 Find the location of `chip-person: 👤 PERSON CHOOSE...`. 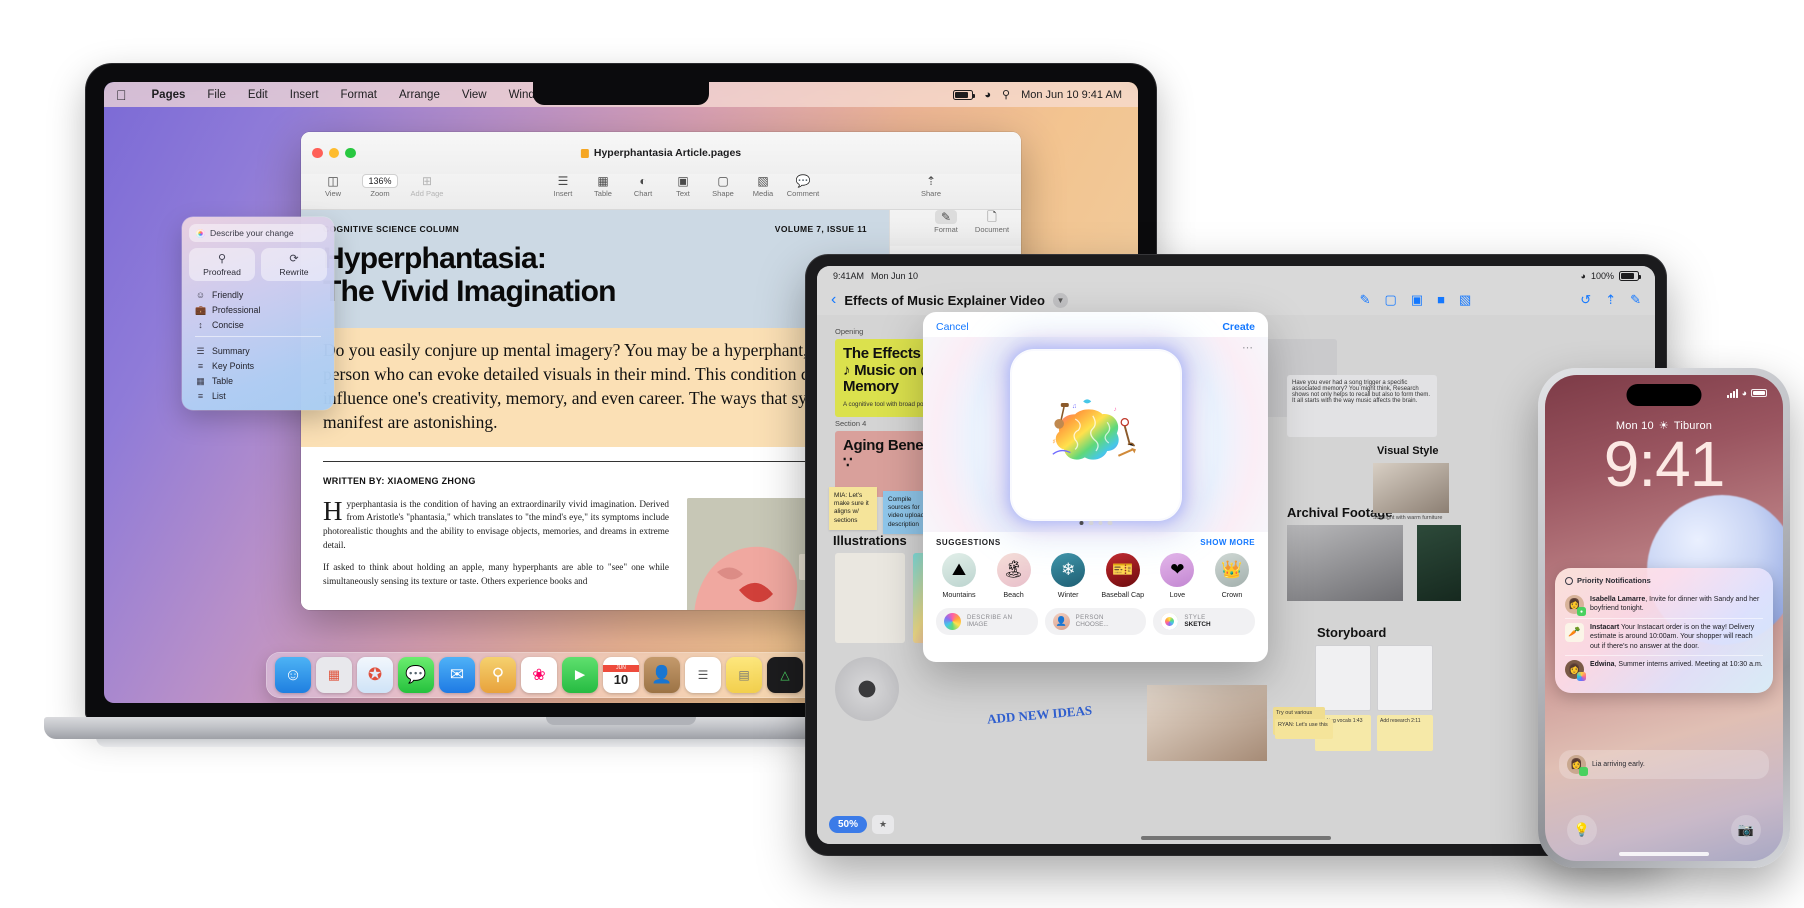

chip-person: 👤 PERSON CHOOSE... is located at coordinates (1095, 621).